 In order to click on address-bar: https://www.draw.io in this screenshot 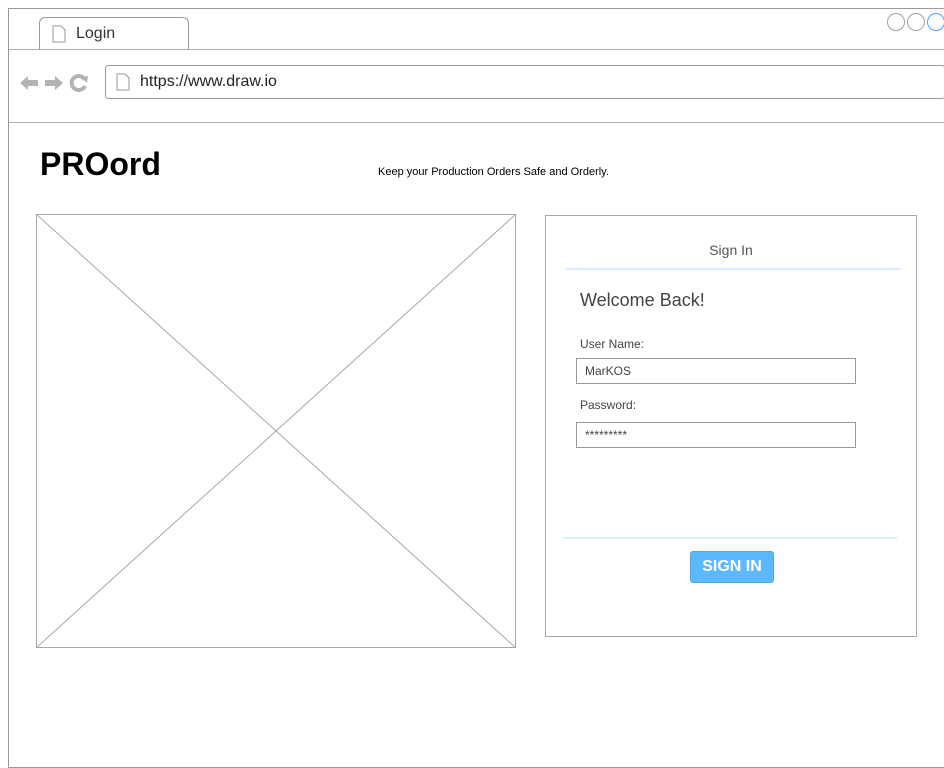, I will do `click(524, 82)`.